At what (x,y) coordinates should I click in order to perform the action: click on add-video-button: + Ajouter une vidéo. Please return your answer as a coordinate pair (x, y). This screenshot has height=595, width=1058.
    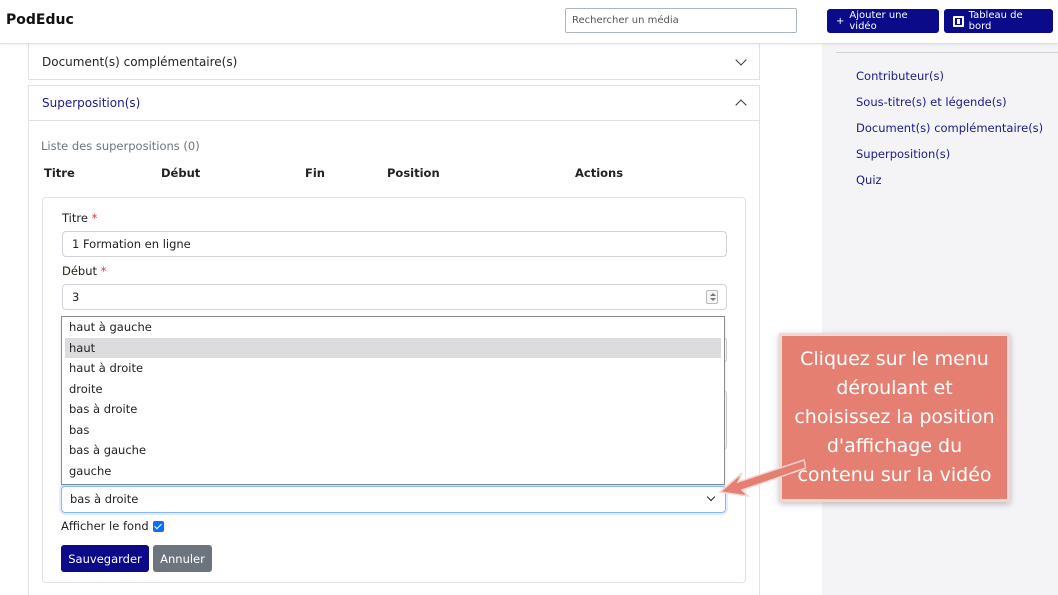
    Looking at the image, I should click on (883, 21).